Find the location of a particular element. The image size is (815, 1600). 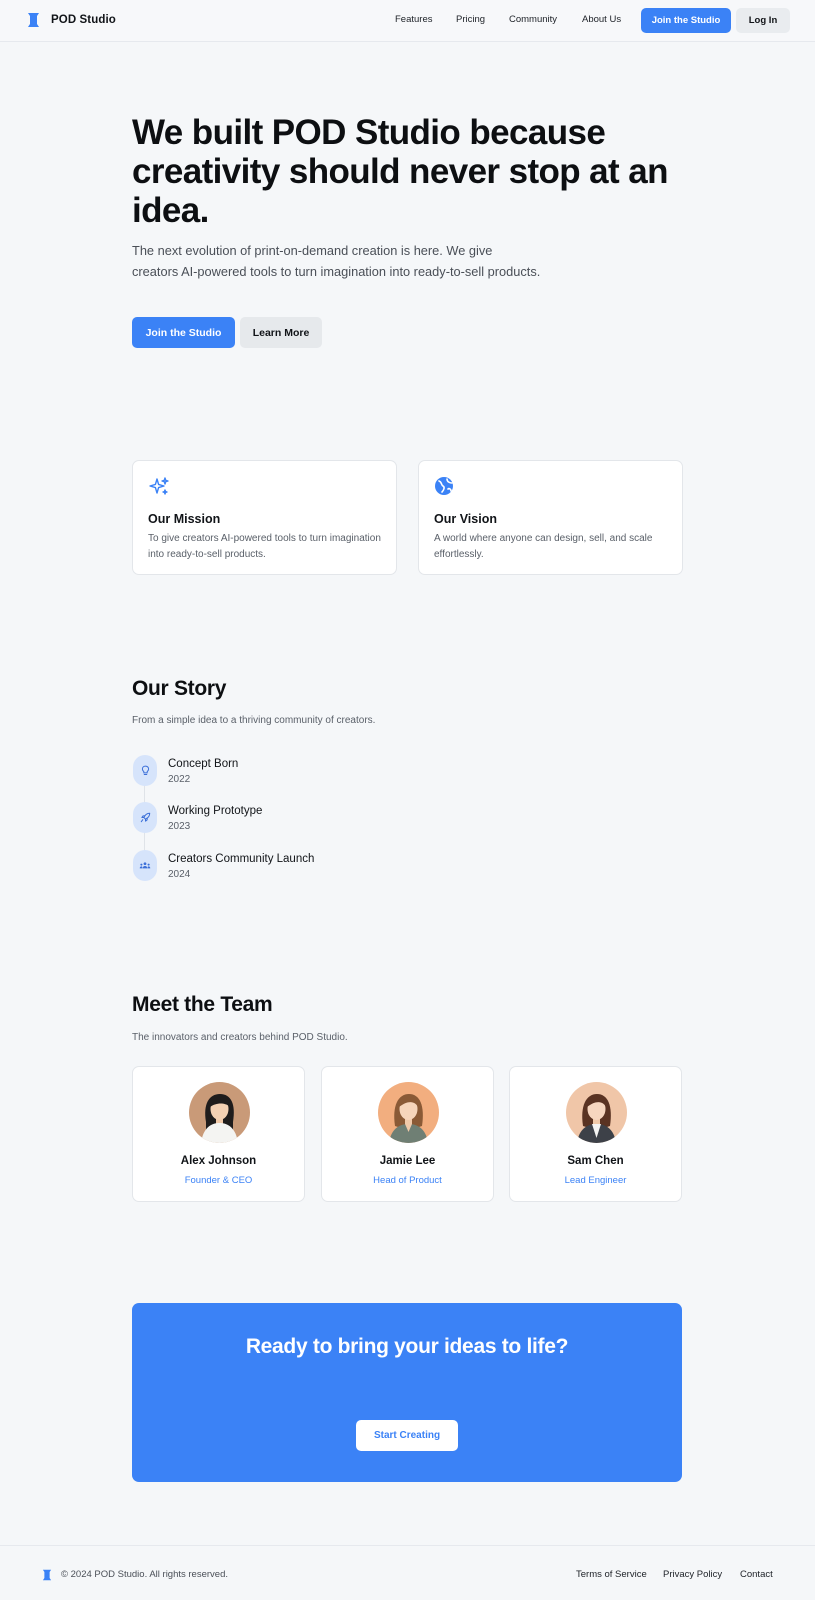

nav-link-features: Features is located at coordinates (425, 19).